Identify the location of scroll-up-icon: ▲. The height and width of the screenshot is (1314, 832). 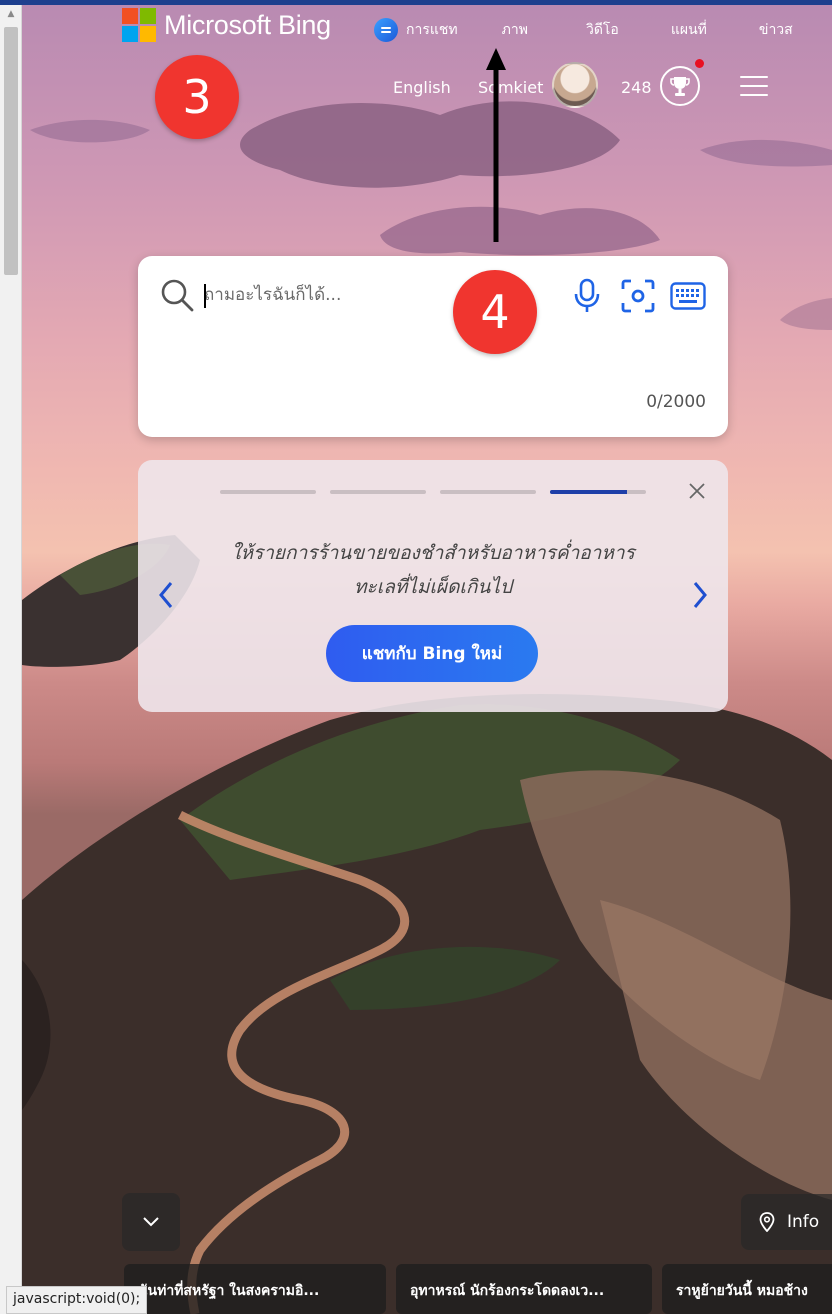
(11, 14).